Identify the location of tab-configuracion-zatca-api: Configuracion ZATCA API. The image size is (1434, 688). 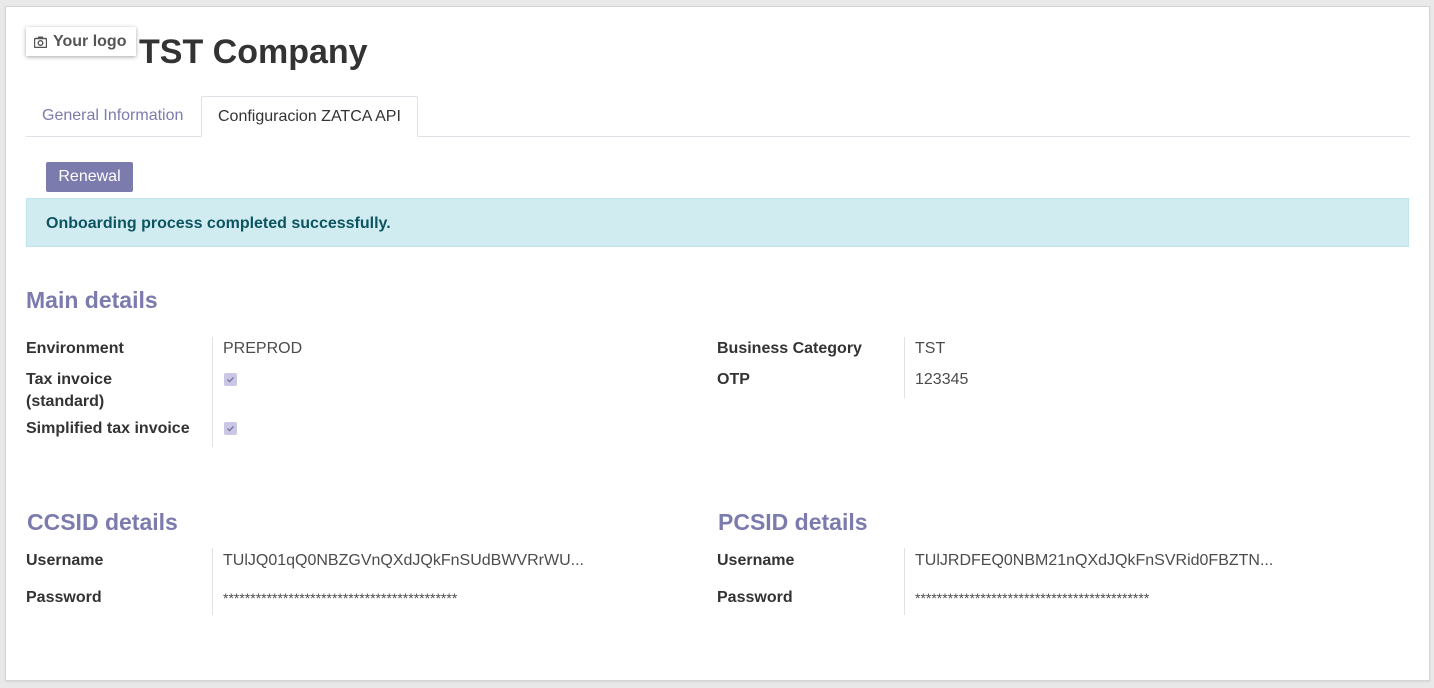
(309, 116).